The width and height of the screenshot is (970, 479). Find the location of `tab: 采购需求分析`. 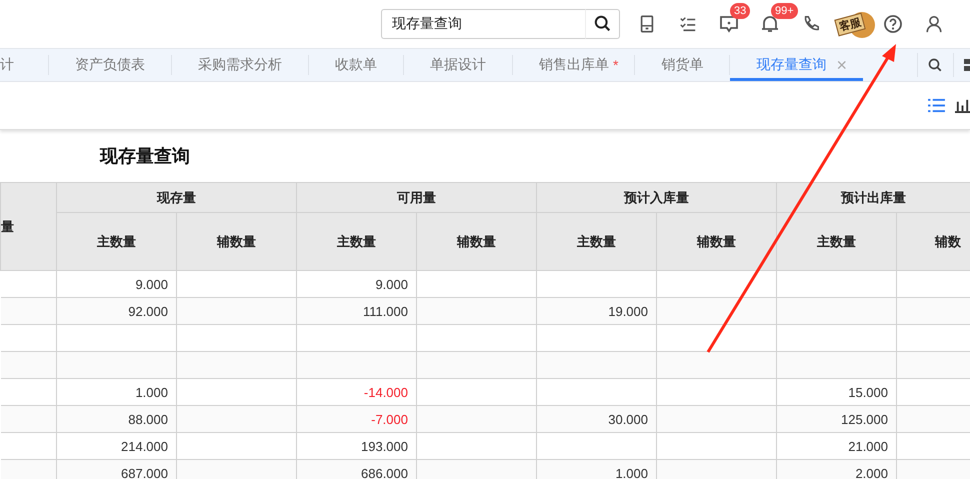

tab: 采购需求分析 is located at coordinates (240, 65).